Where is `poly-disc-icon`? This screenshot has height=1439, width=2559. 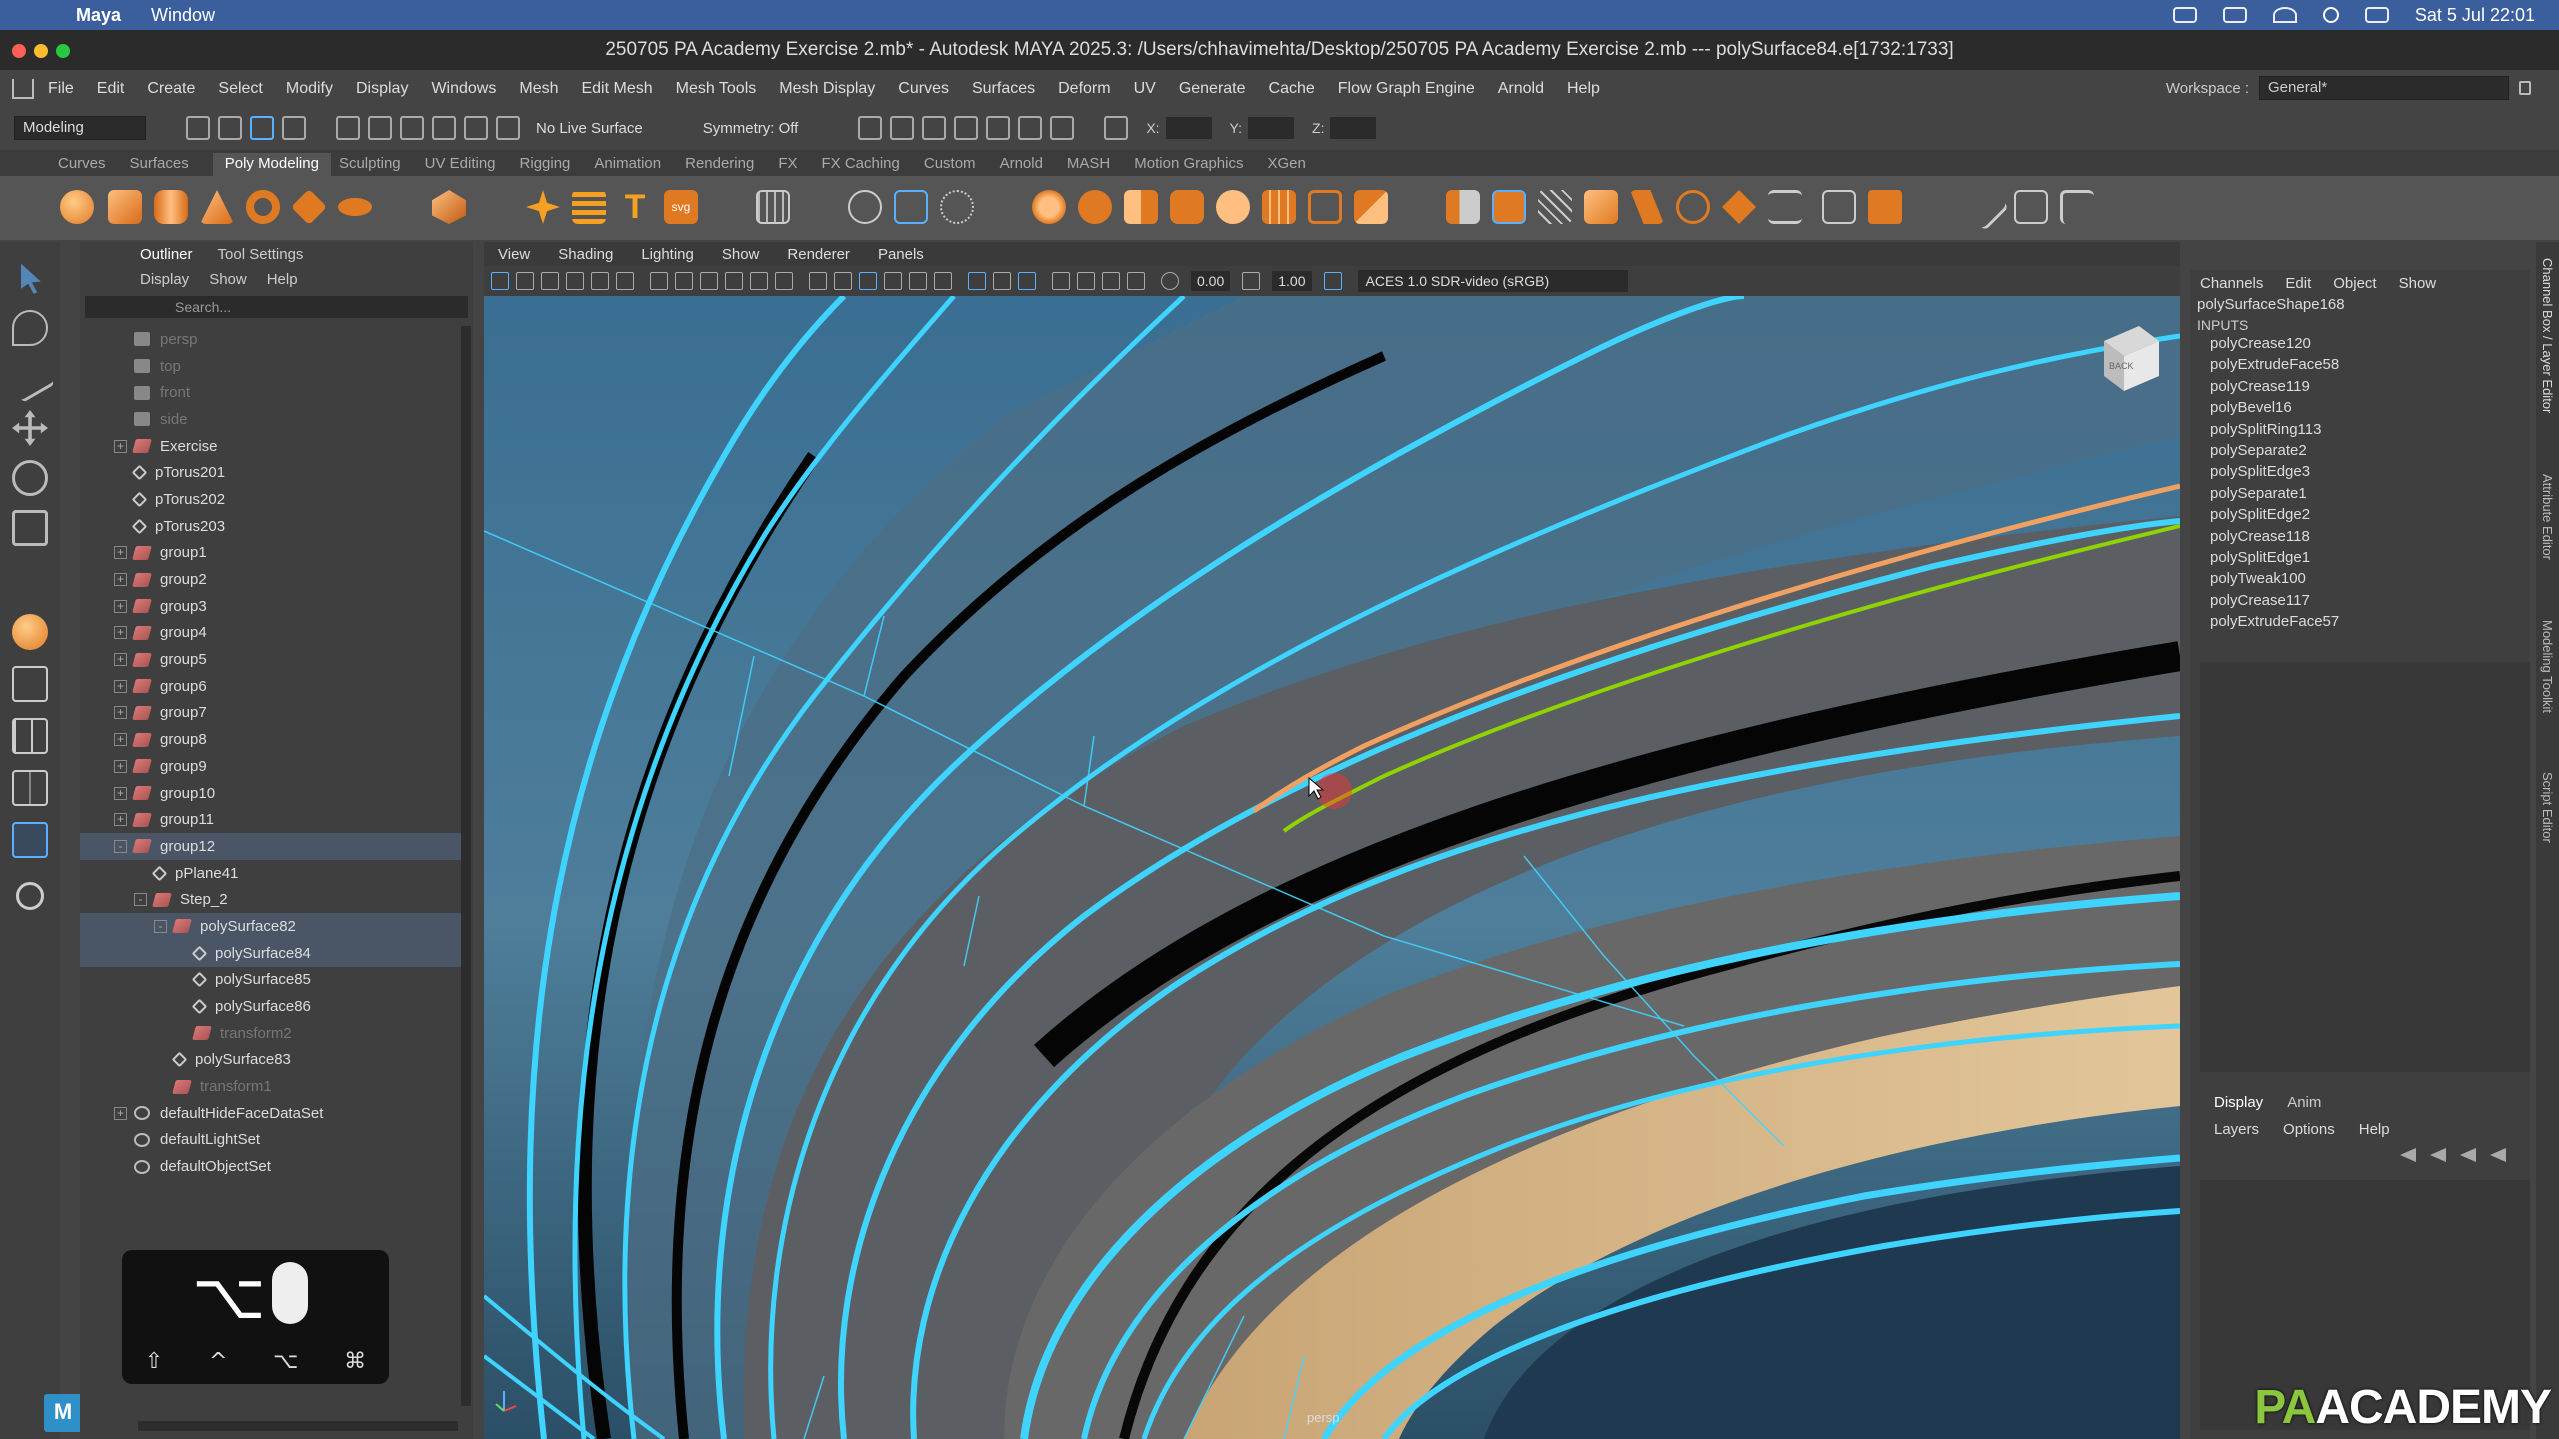
poly-disc-icon is located at coordinates (355, 207).